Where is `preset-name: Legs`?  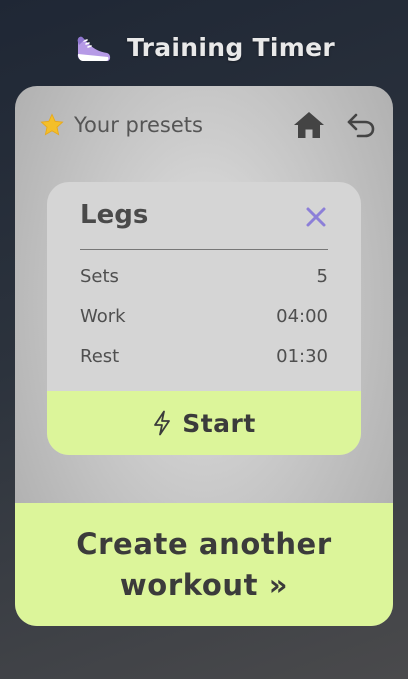 preset-name: Legs is located at coordinates (114, 215).